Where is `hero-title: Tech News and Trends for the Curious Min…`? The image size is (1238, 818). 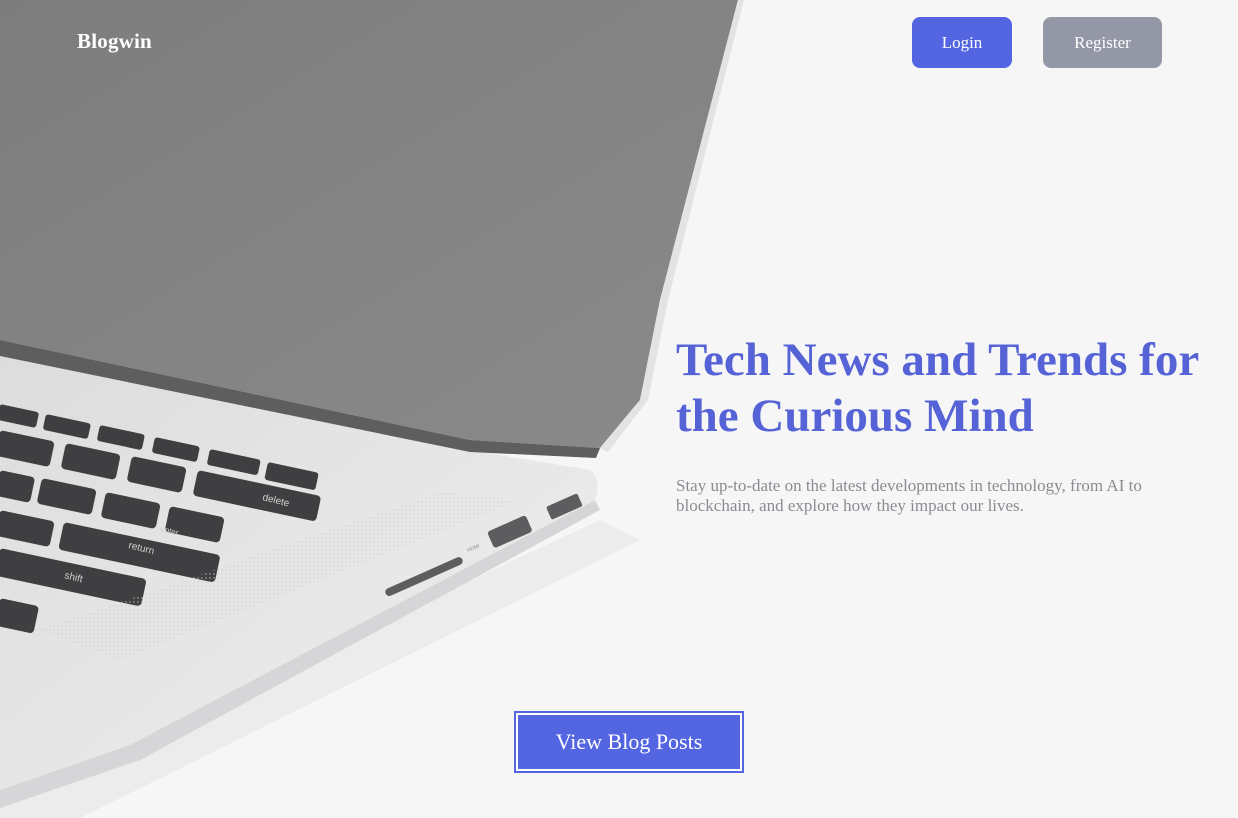 hero-title: Tech News and Trends for the Curious Min… is located at coordinates (937, 388).